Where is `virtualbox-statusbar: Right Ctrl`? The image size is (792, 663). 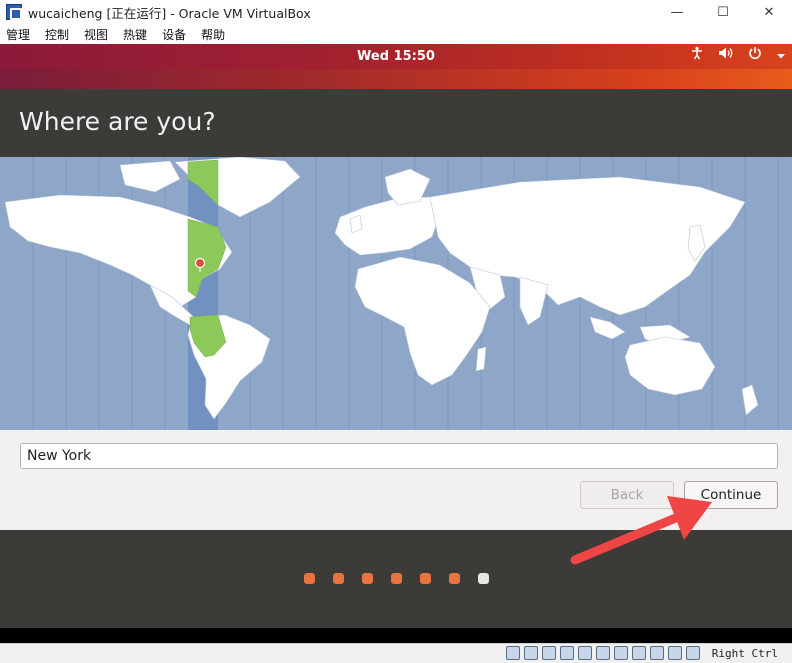 virtualbox-statusbar: Right Ctrl is located at coordinates (396, 653).